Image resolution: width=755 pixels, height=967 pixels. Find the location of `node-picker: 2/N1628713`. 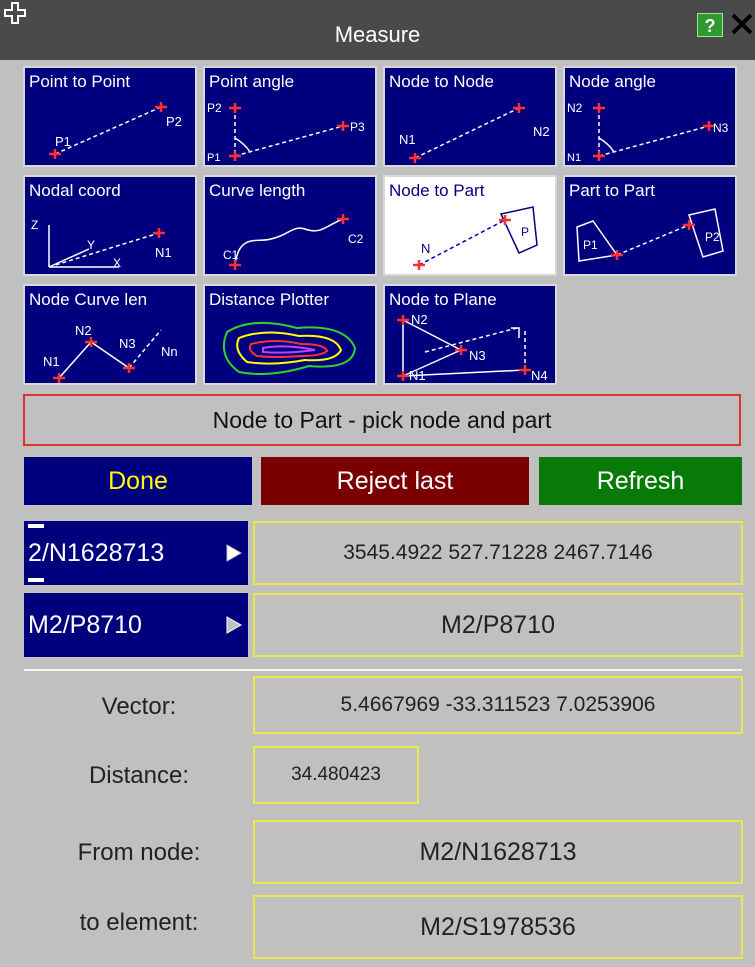

node-picker: 2/N1628713 is located at coordinates (136, 553).